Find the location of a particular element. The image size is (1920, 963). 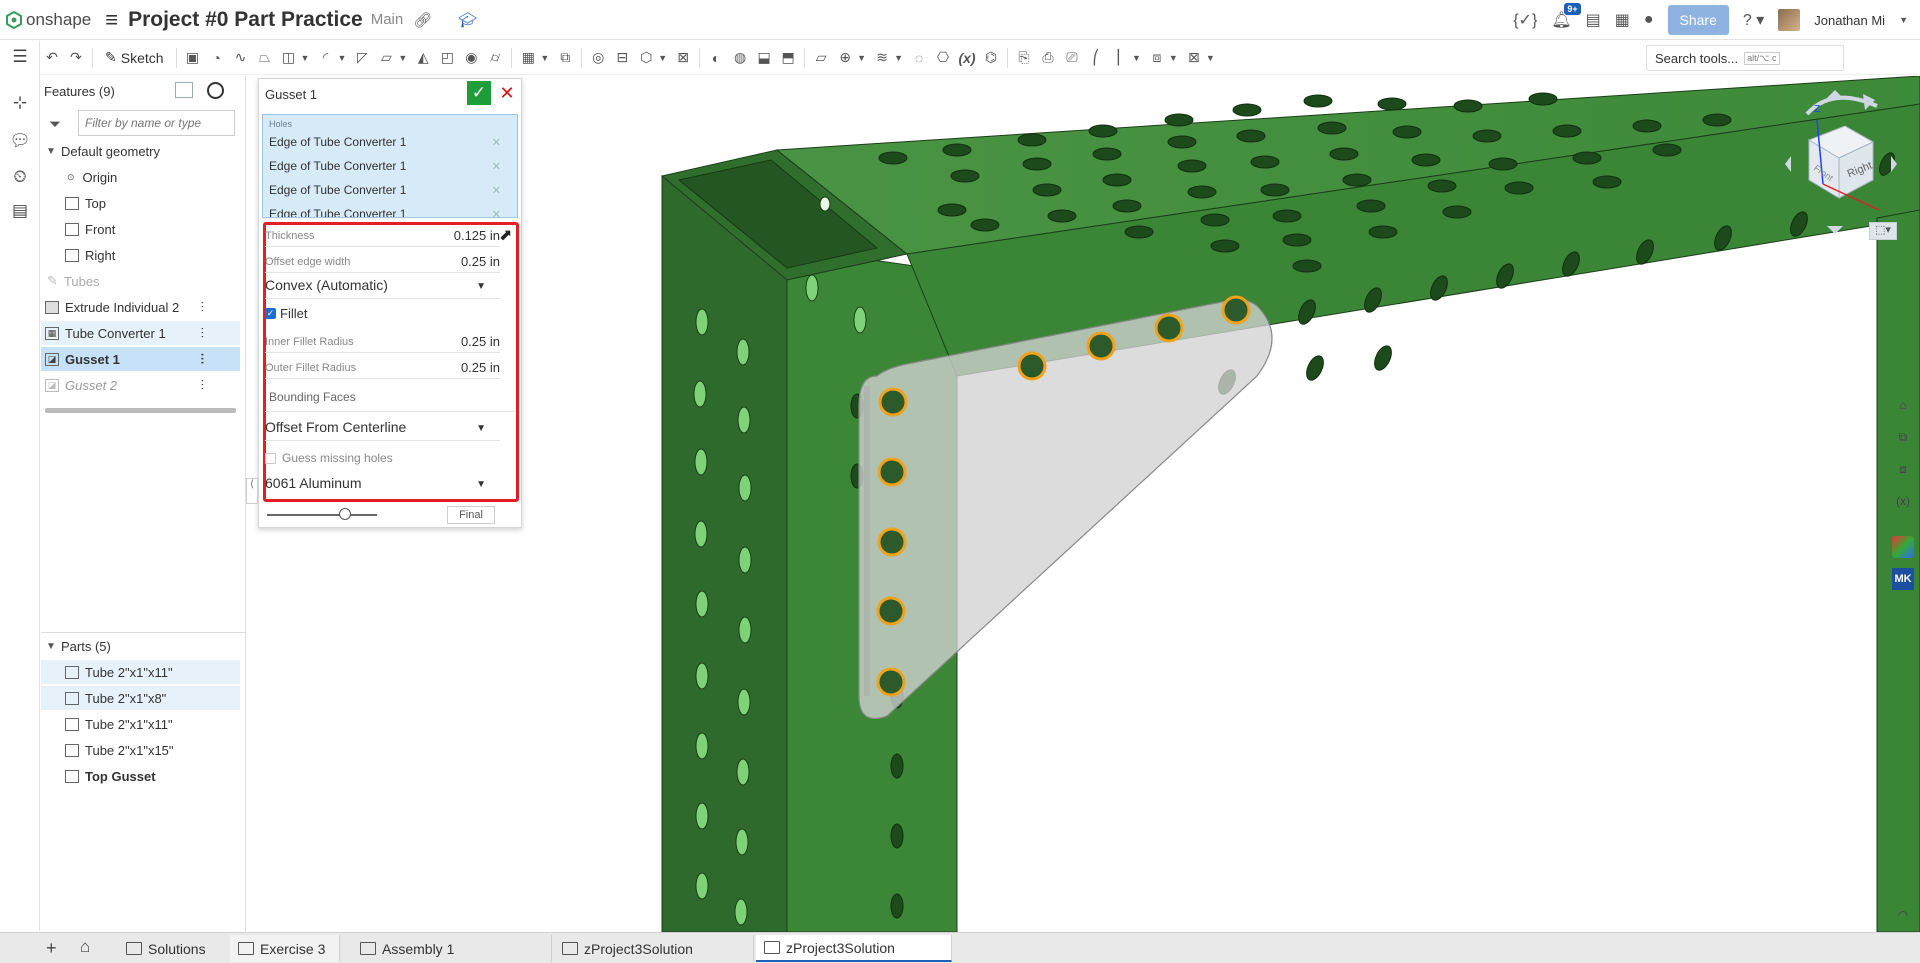

extrude-icon: ▣ is located at coordinates (193, 58).